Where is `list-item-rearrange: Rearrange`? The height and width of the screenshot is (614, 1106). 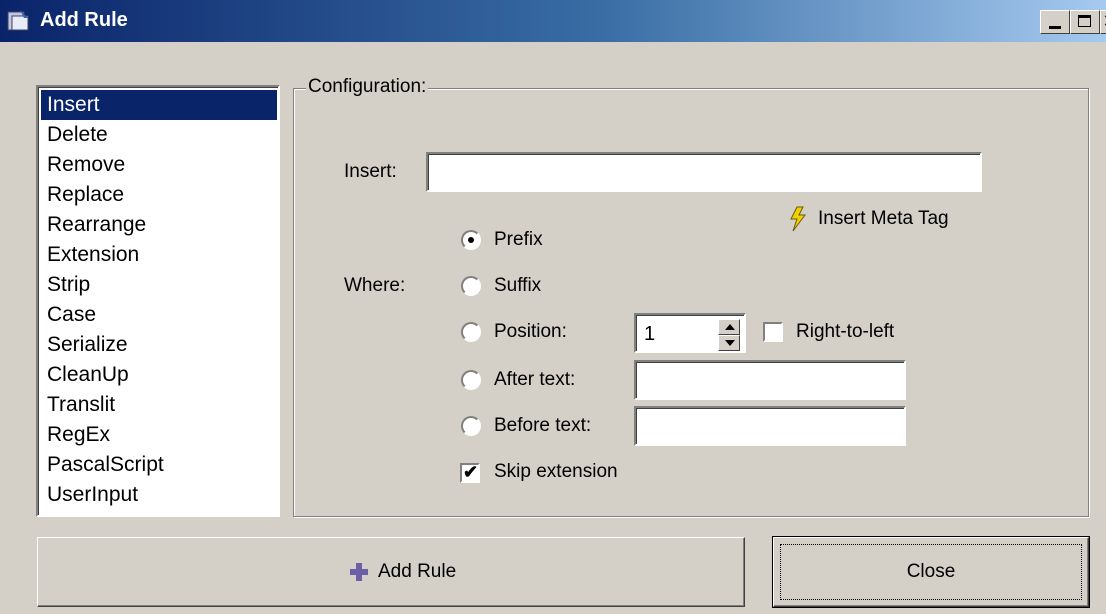 list-item-rearrange: Rearrange is located at coordinates (159, 225).